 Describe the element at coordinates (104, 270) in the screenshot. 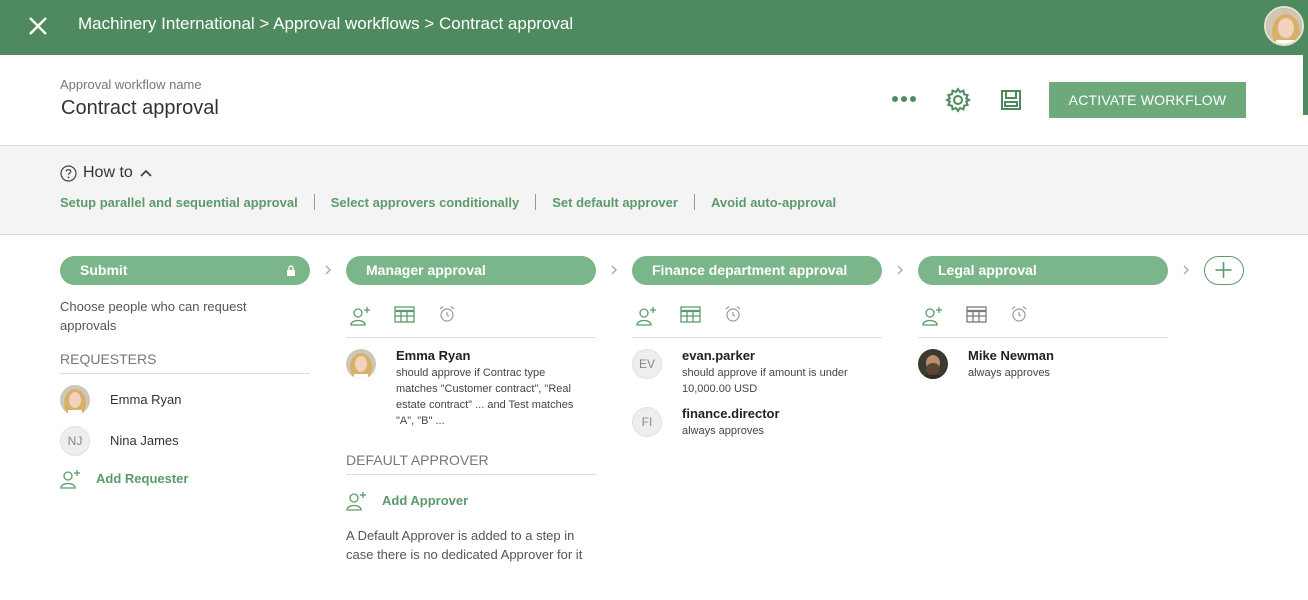

I see `step-title: Submit` at that location.